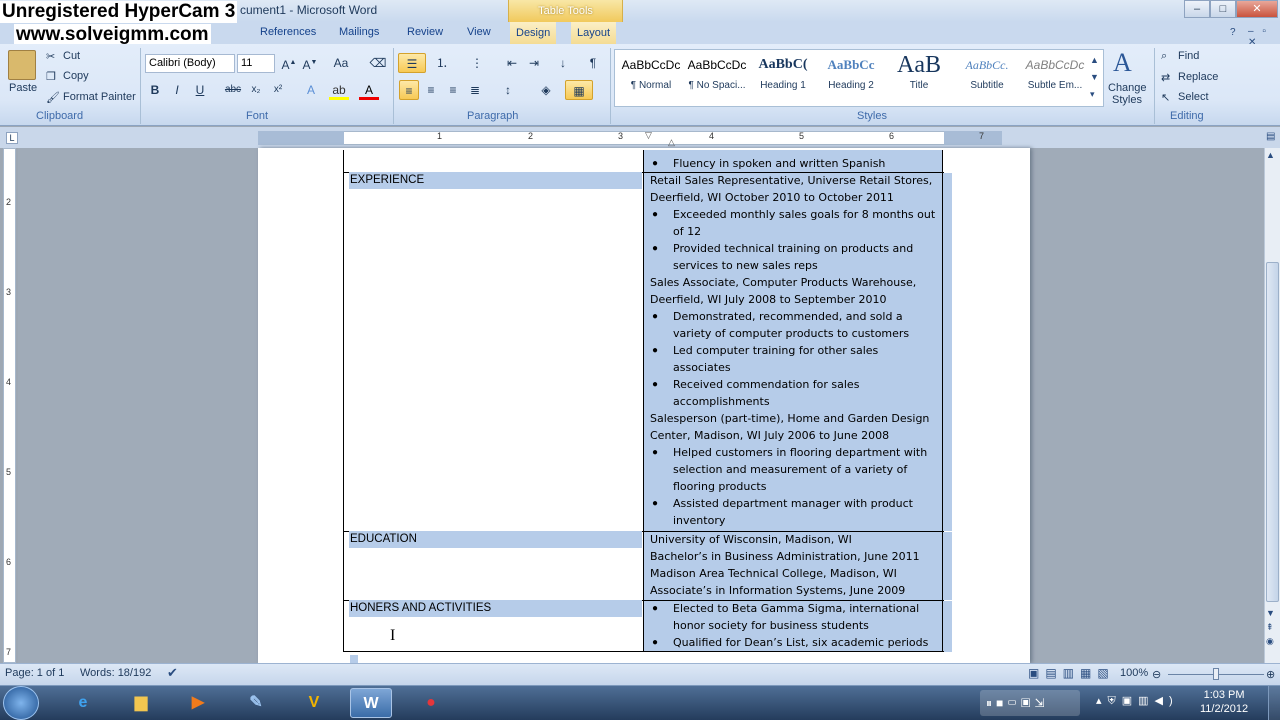  Describe the element at coordinates (1165, 97) in the screenshot. I see `select-icon: ↖` at that location.